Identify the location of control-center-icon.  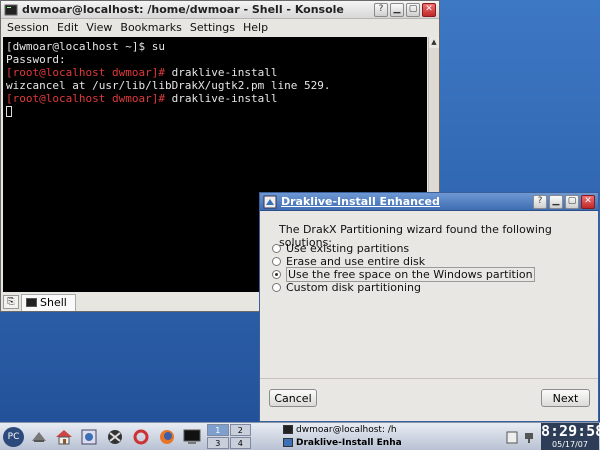
(88, 437).